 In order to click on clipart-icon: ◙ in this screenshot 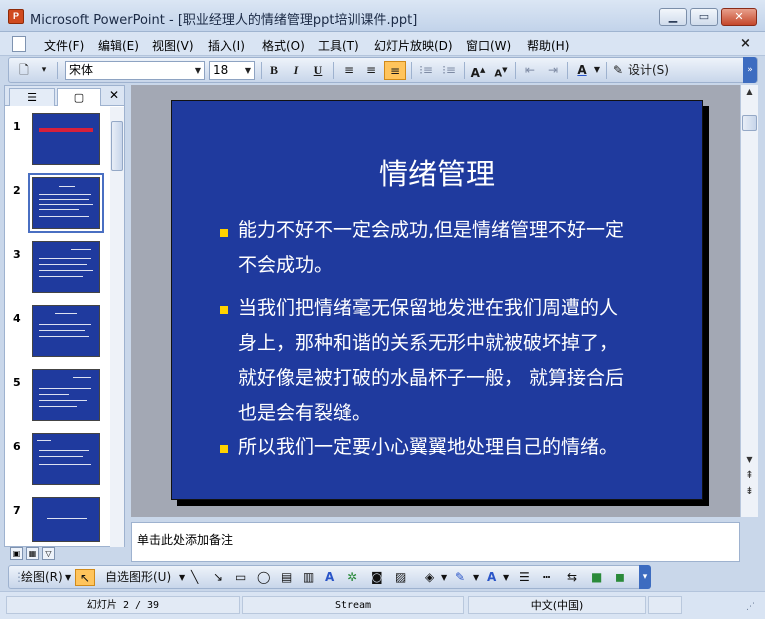, I will do `click(377, 577)`.